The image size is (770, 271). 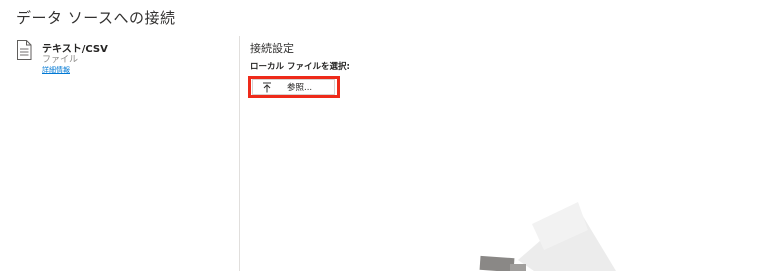 I want to click on page-title: データ ソースへの接続, so click(x=96, y=18).